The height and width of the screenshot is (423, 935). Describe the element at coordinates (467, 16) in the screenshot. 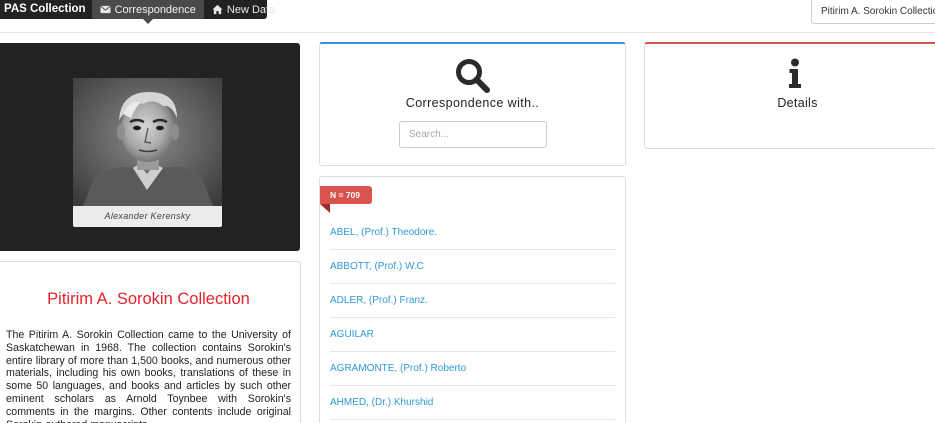

I see `top-navbar: PAS Collection Correspondence New Data` at that location.